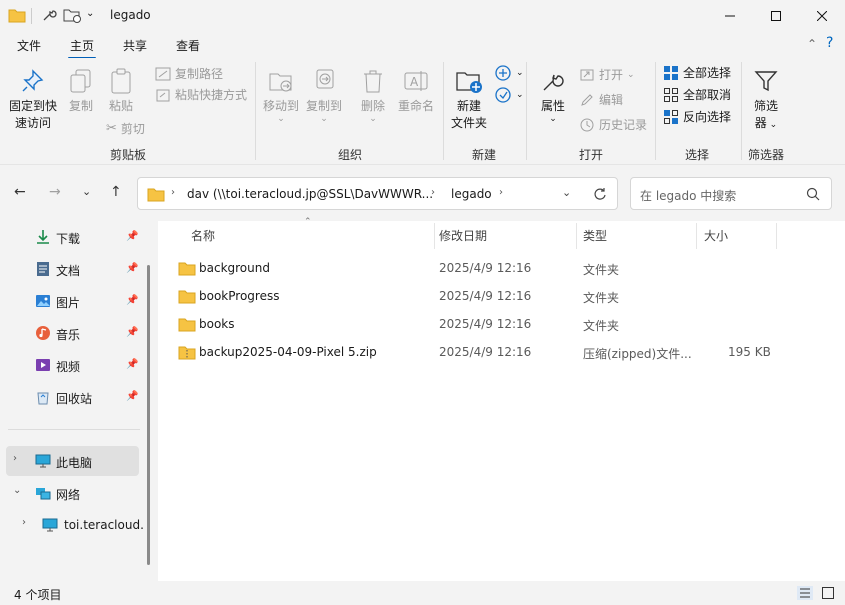 This screenshot has width=845, height=605. Describe the element at coordinates (73, 525) in the screenshot. I see `sidebar-item-network-share: › toi.teracloud.` at that location.